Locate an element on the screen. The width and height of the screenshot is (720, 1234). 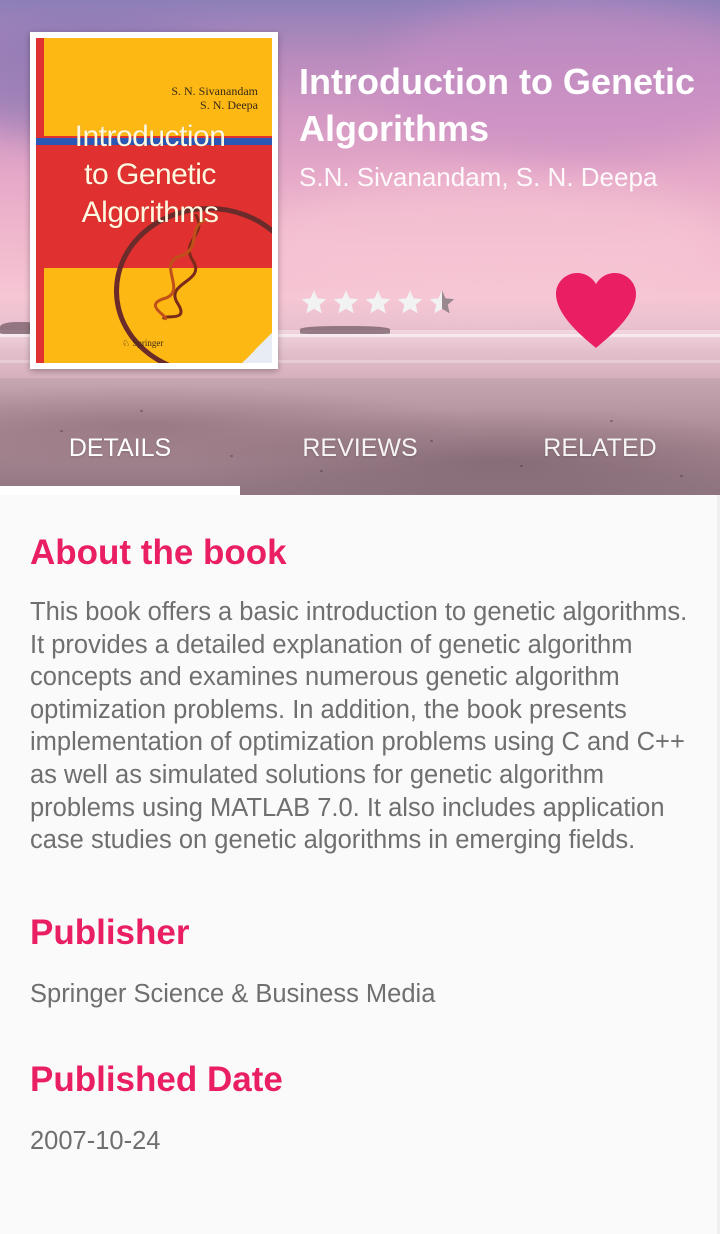
book-authors: S.N. Sivanandam, S. N. Deepa is located at coordinates (478, 177).